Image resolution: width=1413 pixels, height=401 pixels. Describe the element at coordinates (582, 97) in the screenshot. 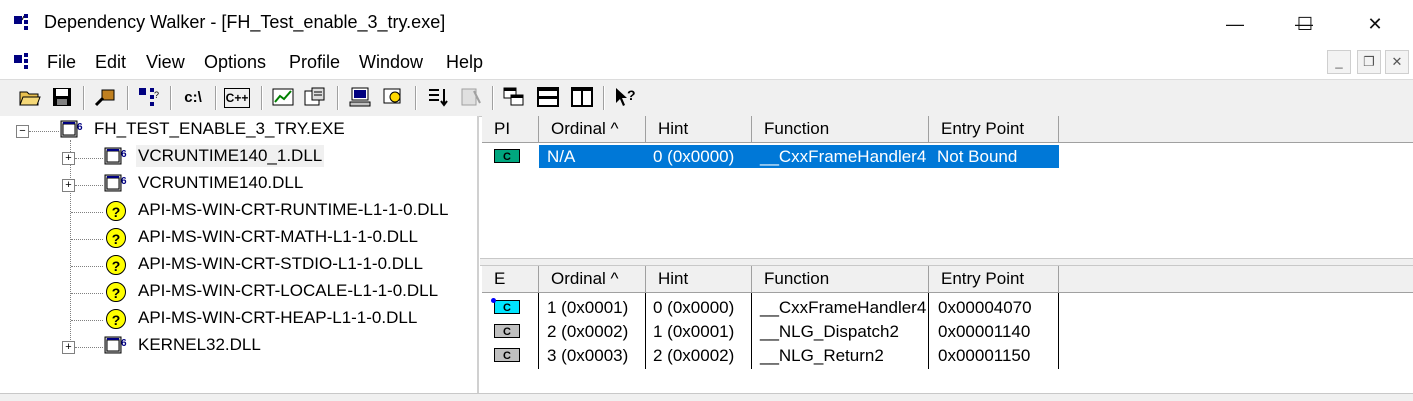

I see `tile-vertical-button` at that location.